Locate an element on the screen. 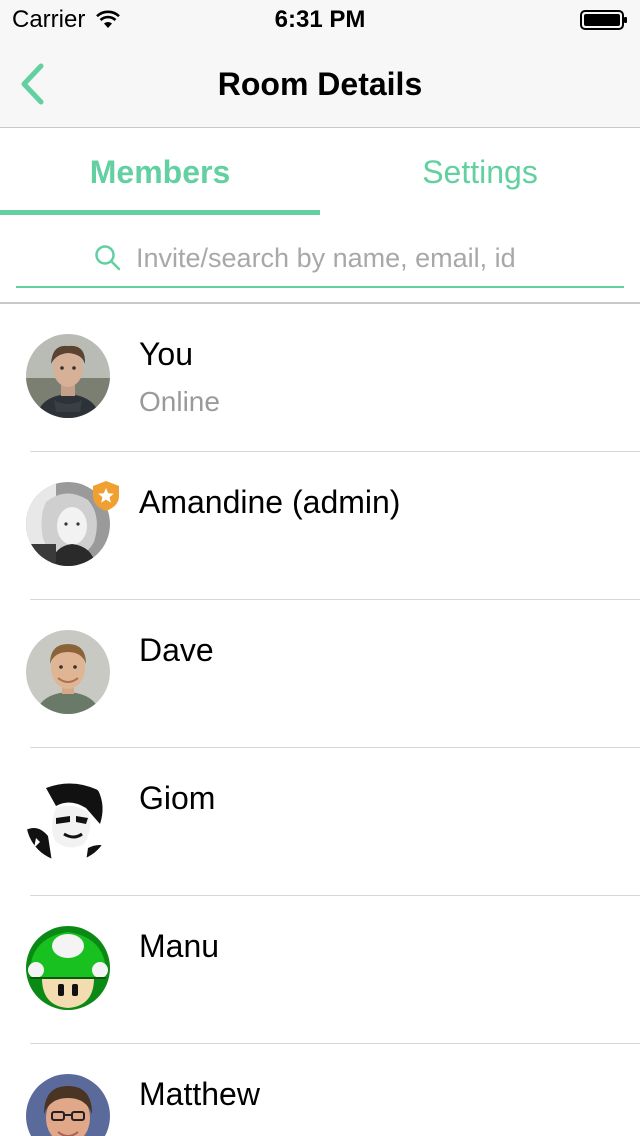 This screenshot has height=1136, width=640. clock: 6:31 PM is located at coordinates (320, 19).